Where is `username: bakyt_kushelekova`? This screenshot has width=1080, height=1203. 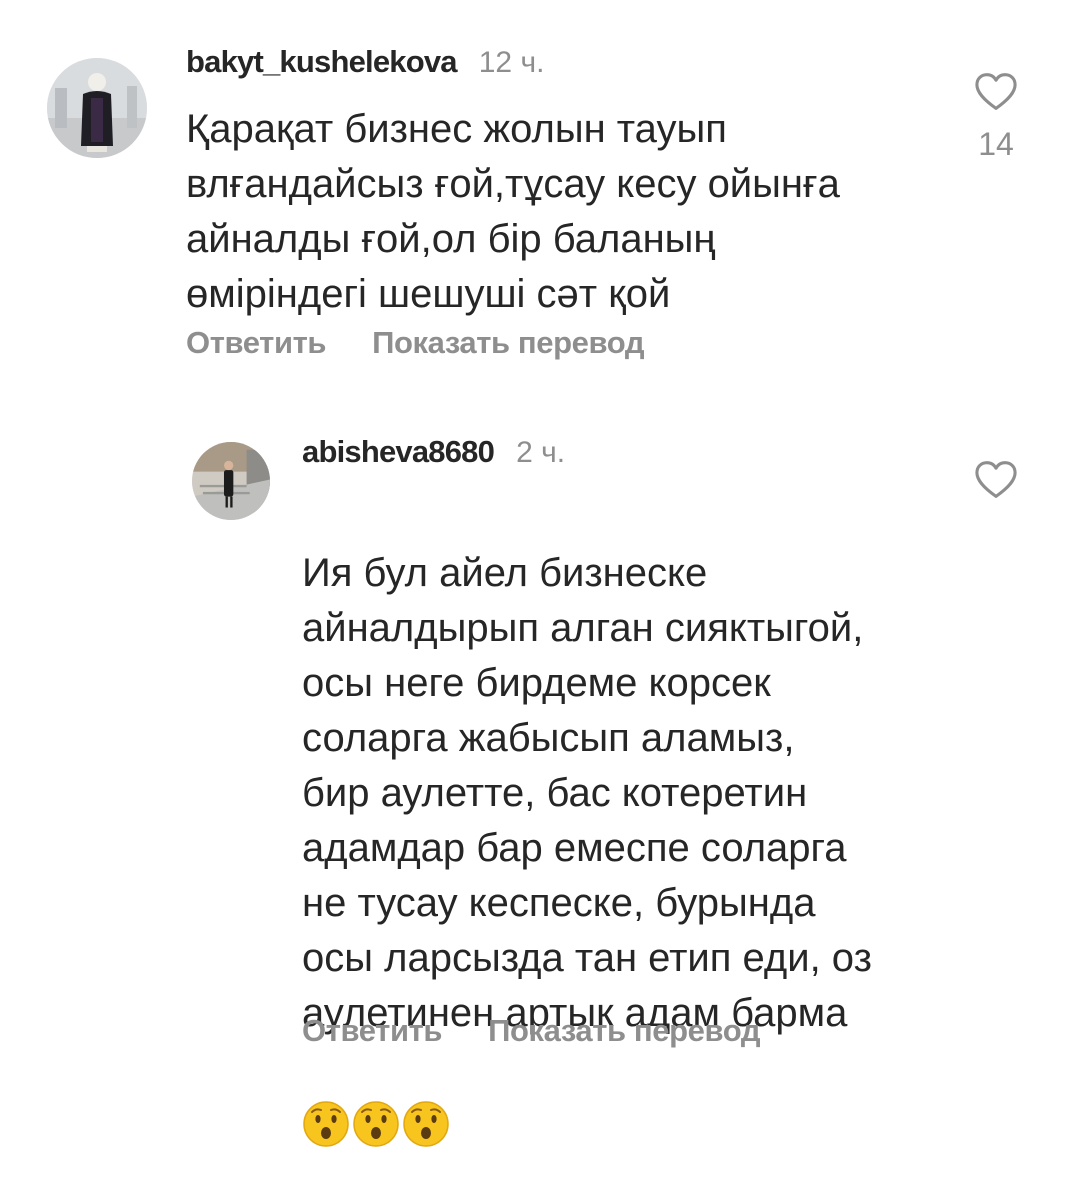
username: bakyt_kushelekova is located at coordinates (322, 62).